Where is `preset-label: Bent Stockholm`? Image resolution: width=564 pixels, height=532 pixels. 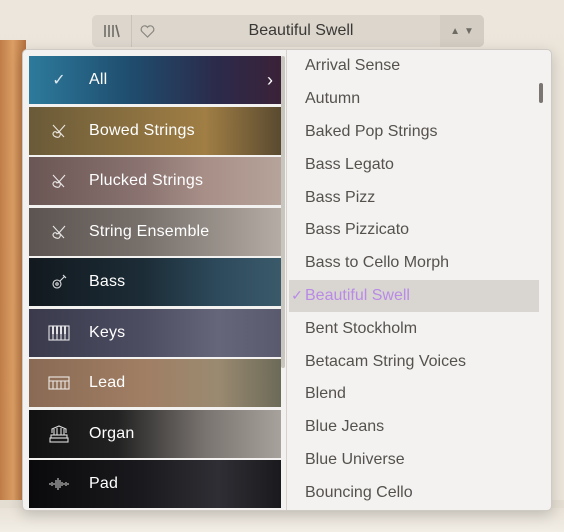
preset-label: Bent Stockholm is located at coordinates (361, 328).